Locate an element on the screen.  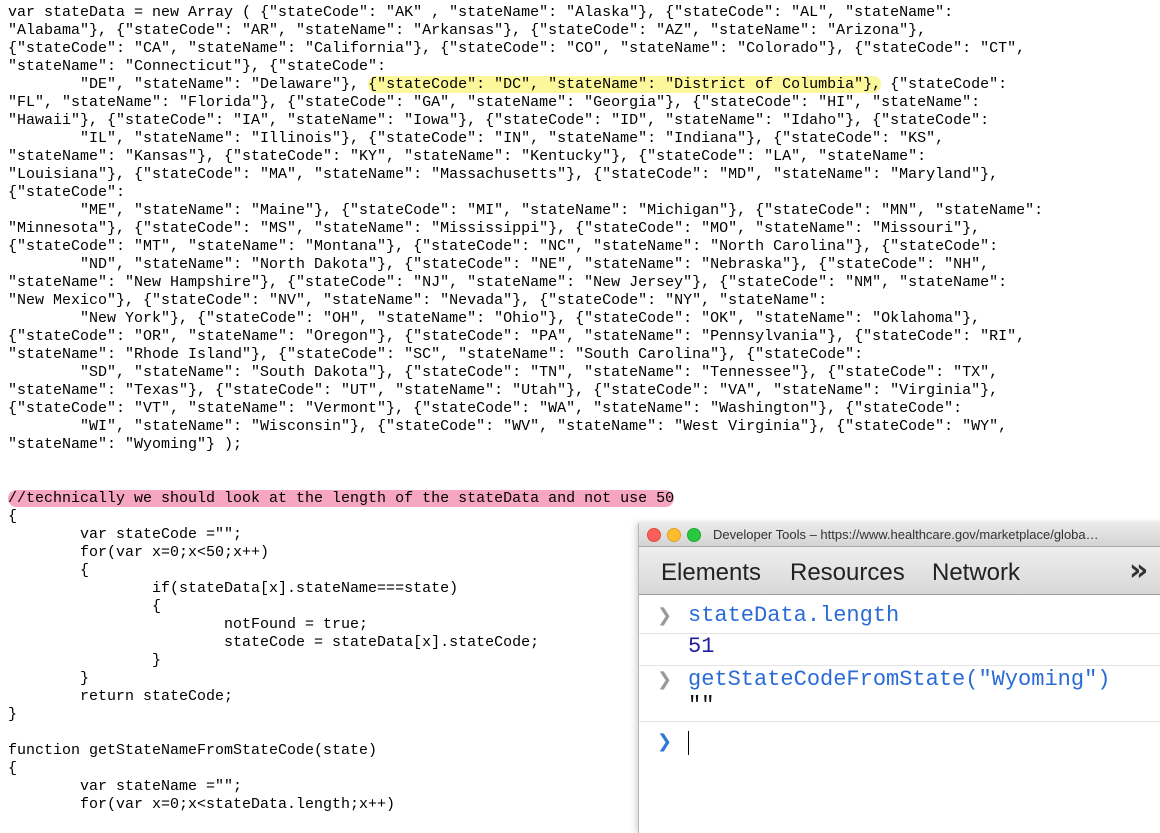
console-output-line: 51 is located at coordinates (899, 649).